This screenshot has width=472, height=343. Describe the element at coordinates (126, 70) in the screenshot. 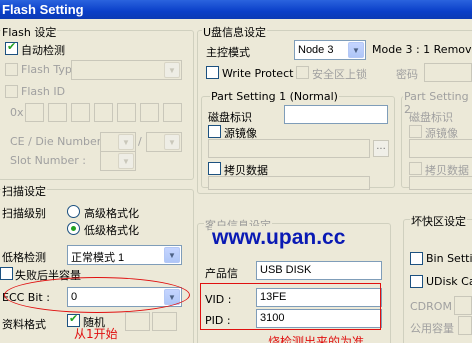

I see `flash-type-dropdown: ▼` at that location.